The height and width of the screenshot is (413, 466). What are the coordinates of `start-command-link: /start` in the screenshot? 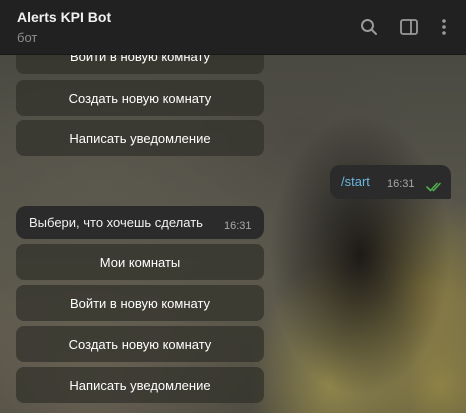 It's located at (355, 181).